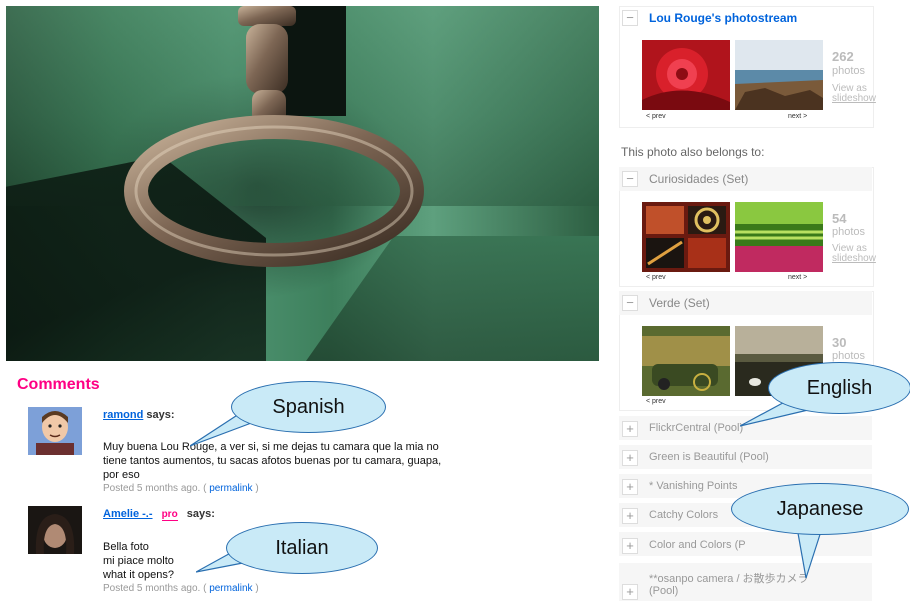 This screenshot has height=604, width=910. Describe the element at coordinates (723, 18) in the screenshot. I see `photostream-title: Lou Rouge's photostream` at that location.